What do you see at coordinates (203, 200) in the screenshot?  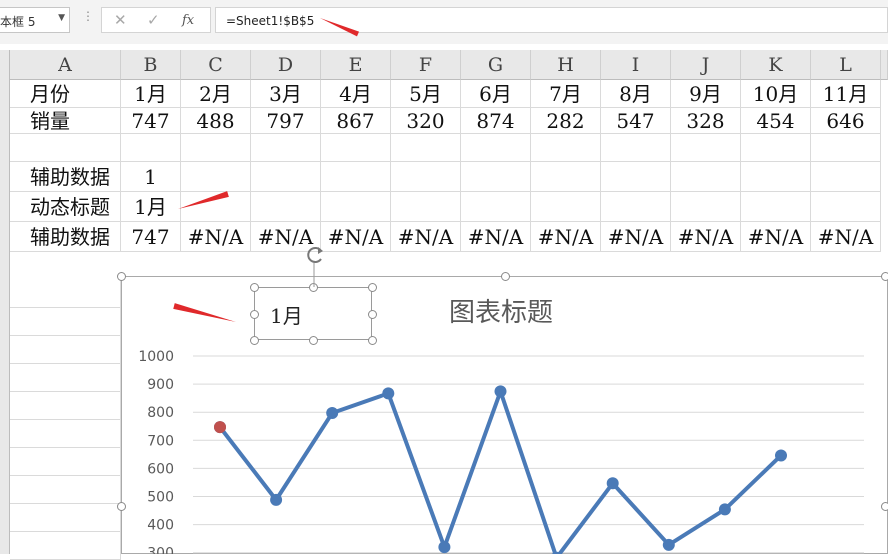 I see `arrow-dynamic-title-cell` at bounding box center [203, 200].